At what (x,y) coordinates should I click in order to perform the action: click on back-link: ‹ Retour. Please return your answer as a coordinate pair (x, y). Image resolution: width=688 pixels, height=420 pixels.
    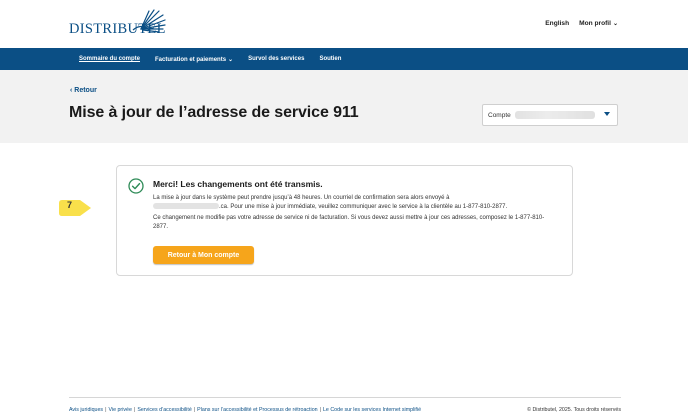
    Looking at the image, I should click on (83, 90).